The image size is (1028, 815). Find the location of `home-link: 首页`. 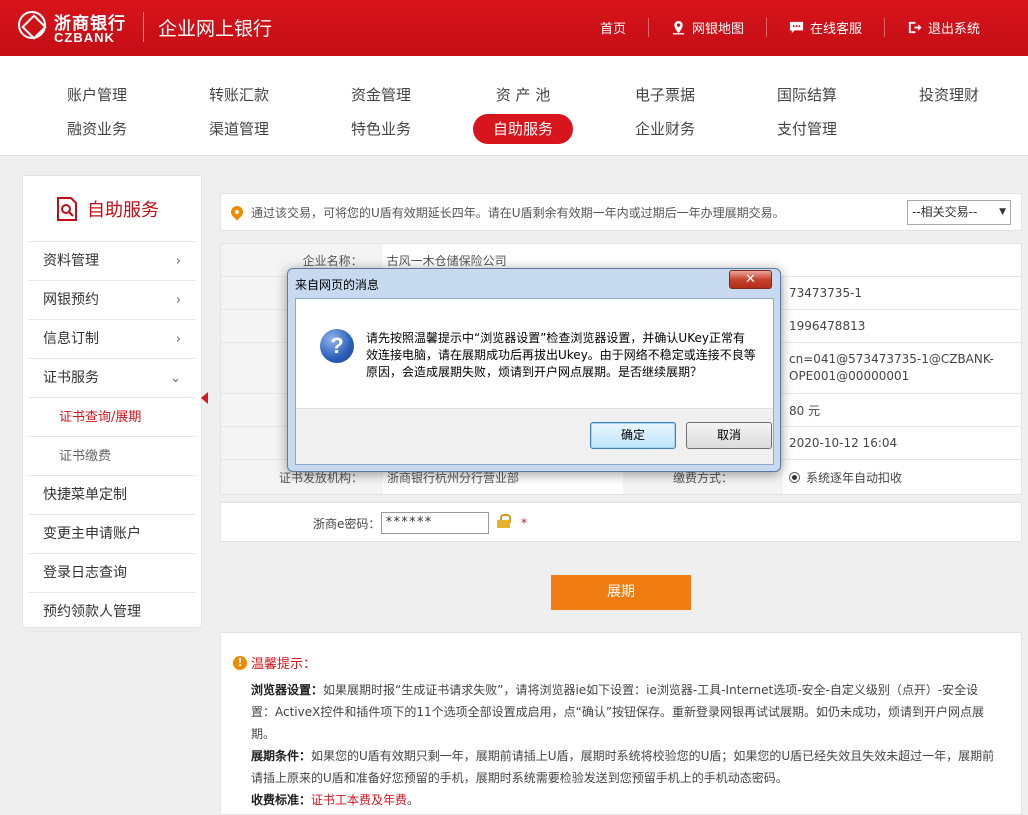

home-link: 首页 is located at coordinates (613, 27).